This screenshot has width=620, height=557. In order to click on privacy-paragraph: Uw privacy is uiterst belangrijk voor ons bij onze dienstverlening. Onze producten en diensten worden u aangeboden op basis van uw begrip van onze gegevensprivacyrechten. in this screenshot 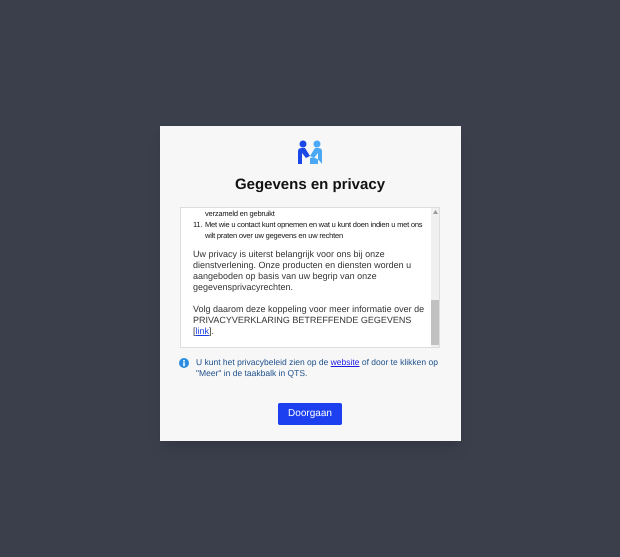, I will do `click(302, 270)`.